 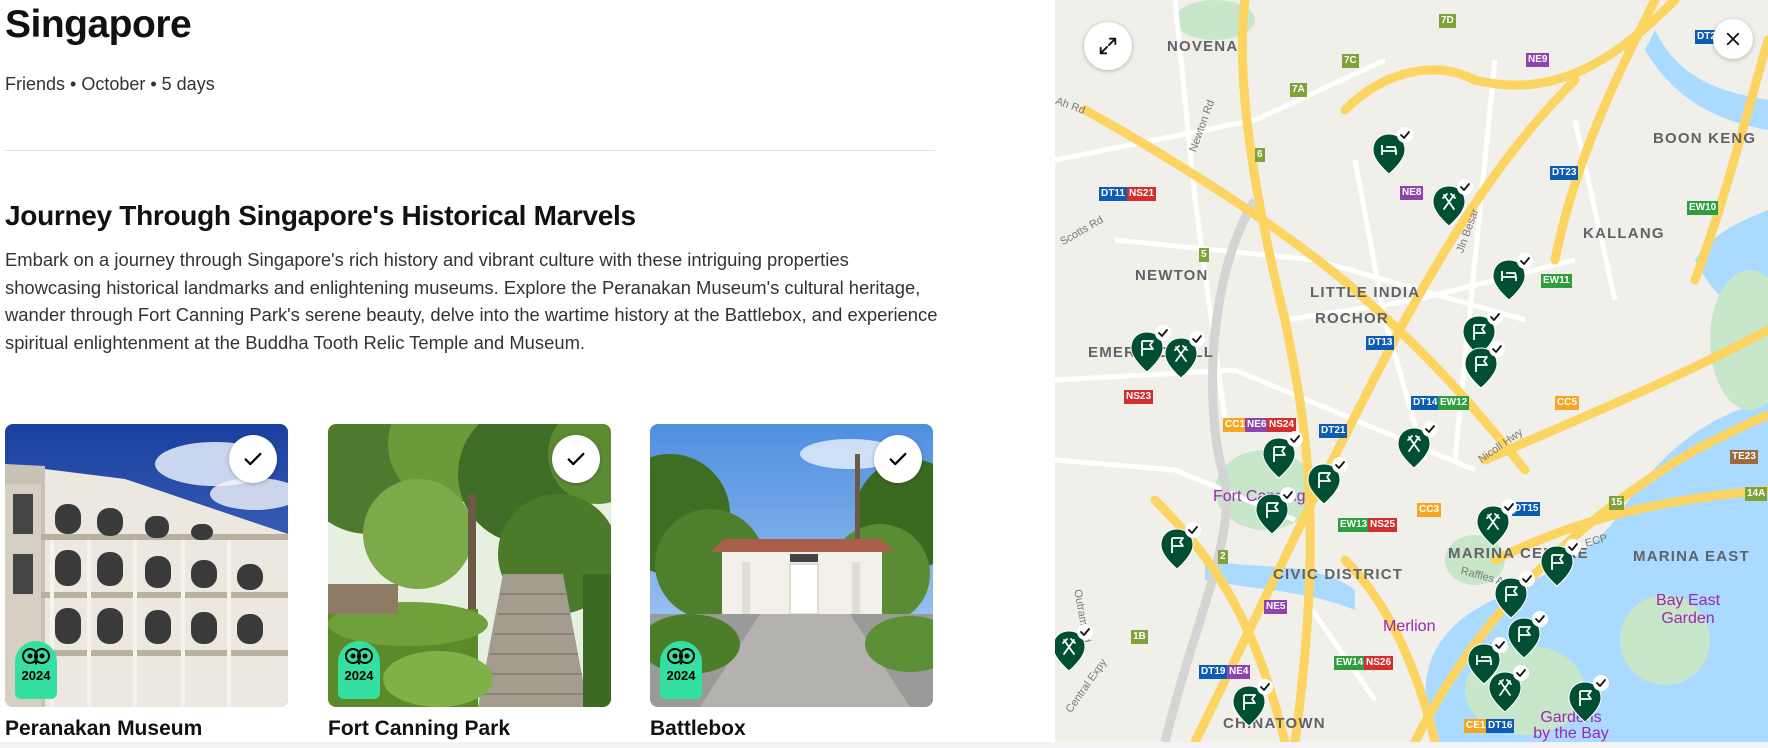 I want to click on map-area-label: MARINA EAST, so click(x=1691, y=556).